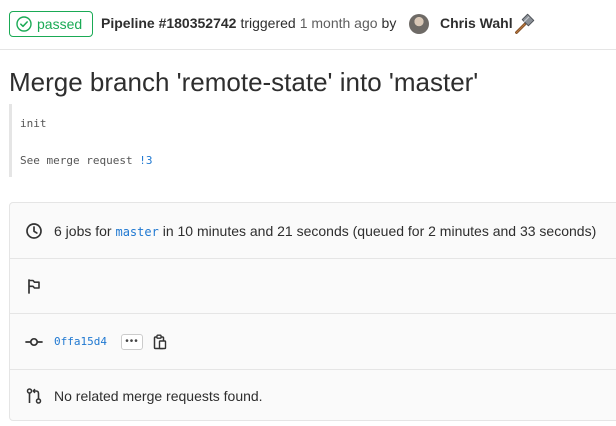 This screenshot has height=426, width=616. Describe the element at coordinates (389, 23) in the screenshot. I see `by-text: by` at that location.